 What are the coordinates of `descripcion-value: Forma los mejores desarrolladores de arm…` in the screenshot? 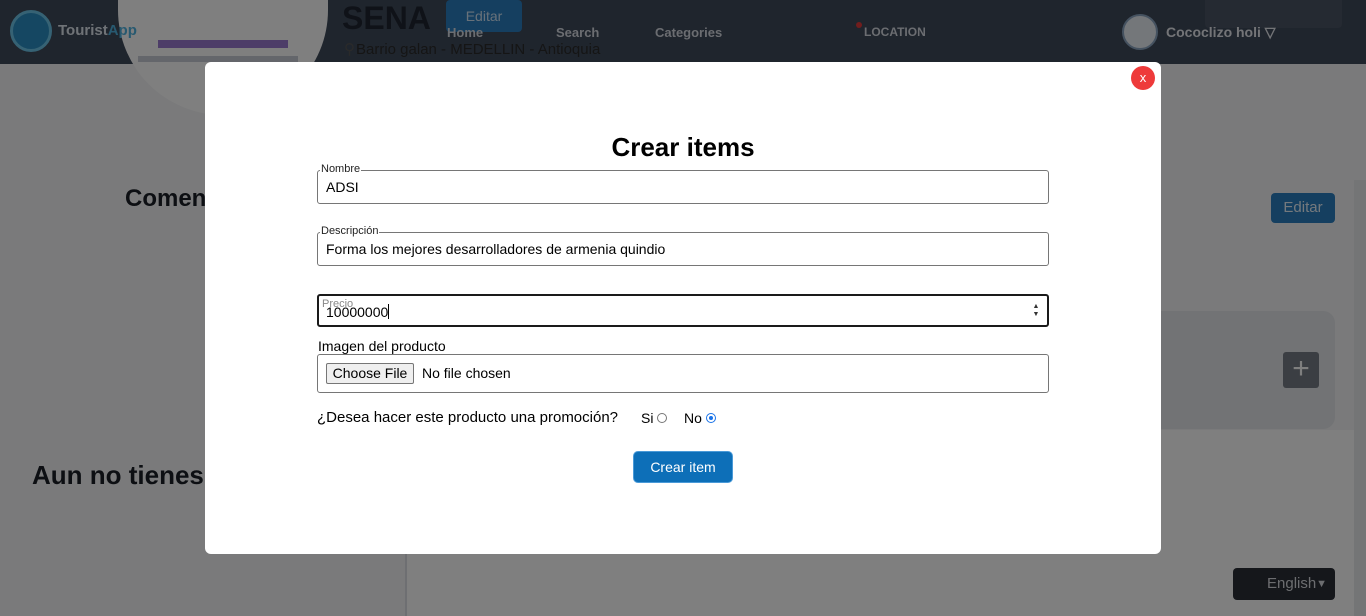 It's located at (496, 249).